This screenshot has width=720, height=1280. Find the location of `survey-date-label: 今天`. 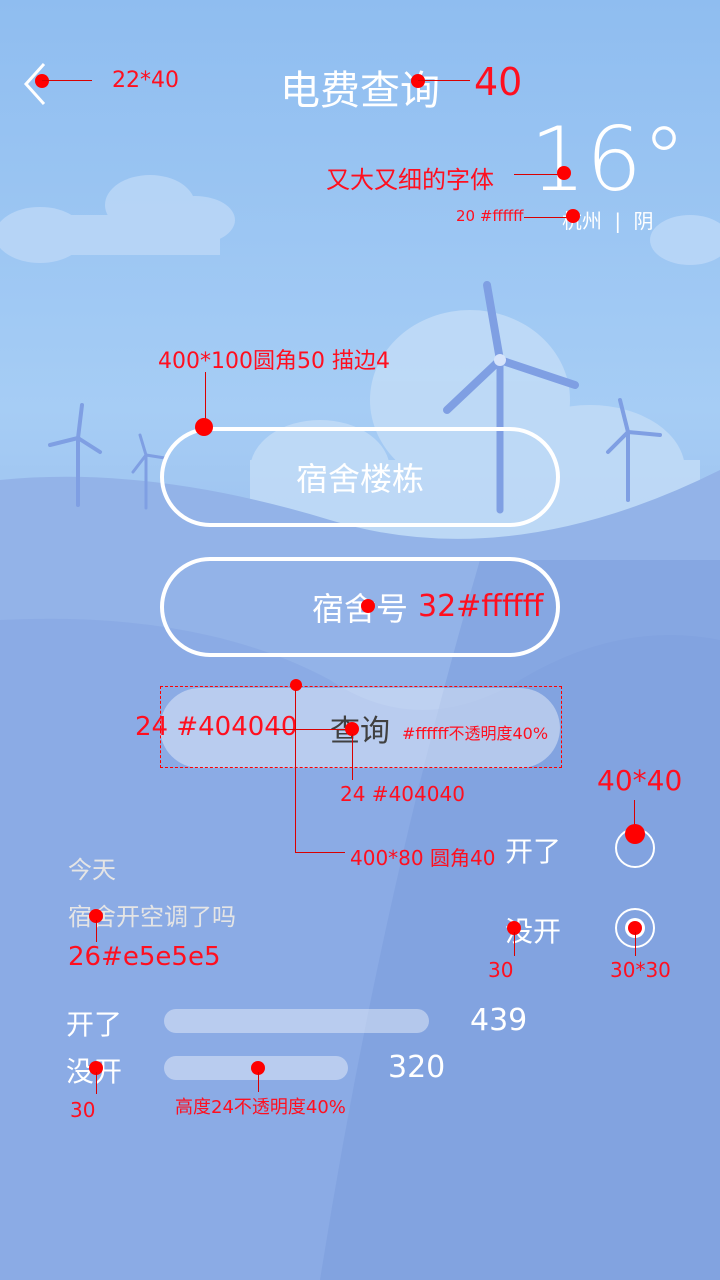

survey-date-label: 今天 is located at coordinates (92, 870).